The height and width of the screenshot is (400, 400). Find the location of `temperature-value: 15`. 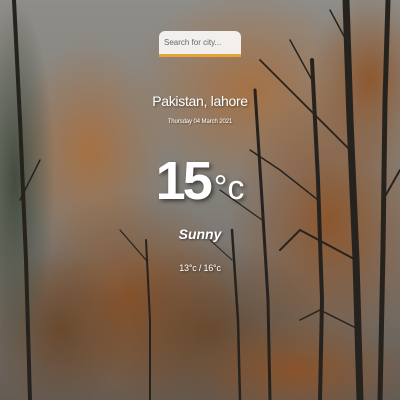

temperature-value: 15 is located at coordinates (184, 181).